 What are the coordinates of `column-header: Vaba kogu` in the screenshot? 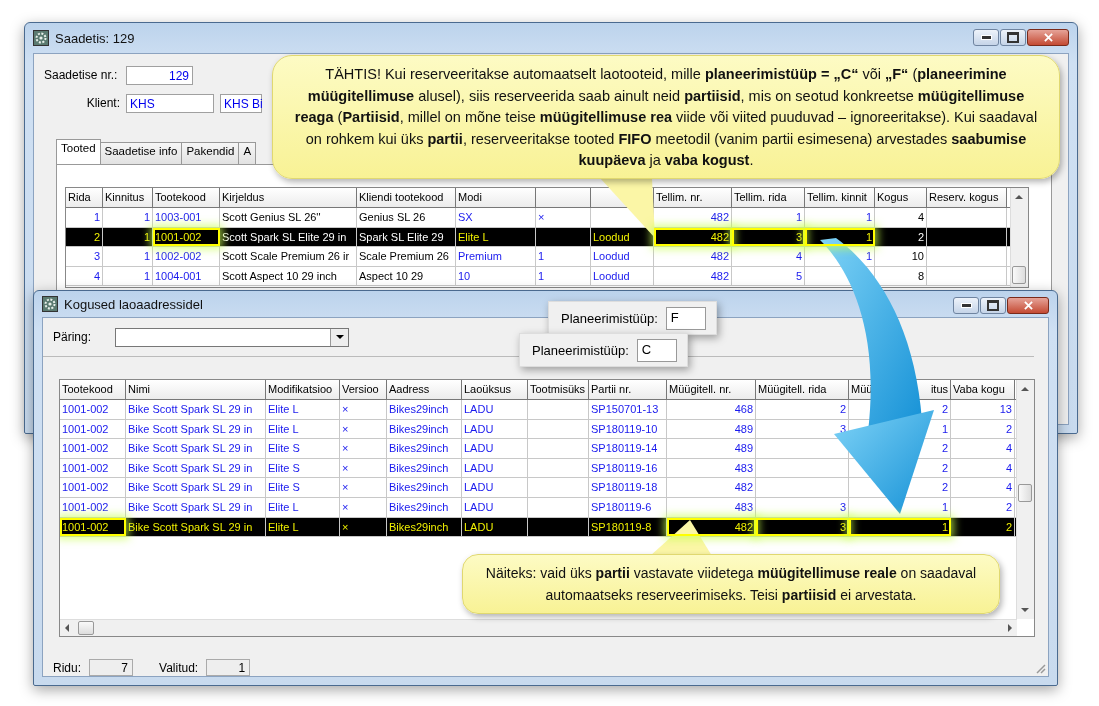 It's located at (983, 389).